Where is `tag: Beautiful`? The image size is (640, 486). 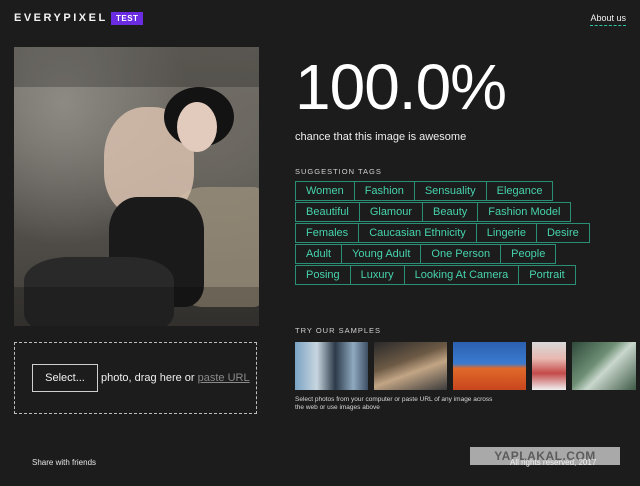 tag: Beautiful is located at coordinates (327, 212).